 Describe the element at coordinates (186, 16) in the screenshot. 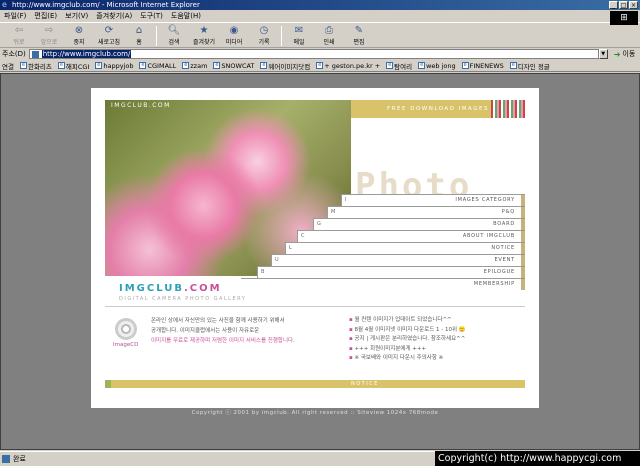

I see `menu-help: 도움말(H)` at that location.